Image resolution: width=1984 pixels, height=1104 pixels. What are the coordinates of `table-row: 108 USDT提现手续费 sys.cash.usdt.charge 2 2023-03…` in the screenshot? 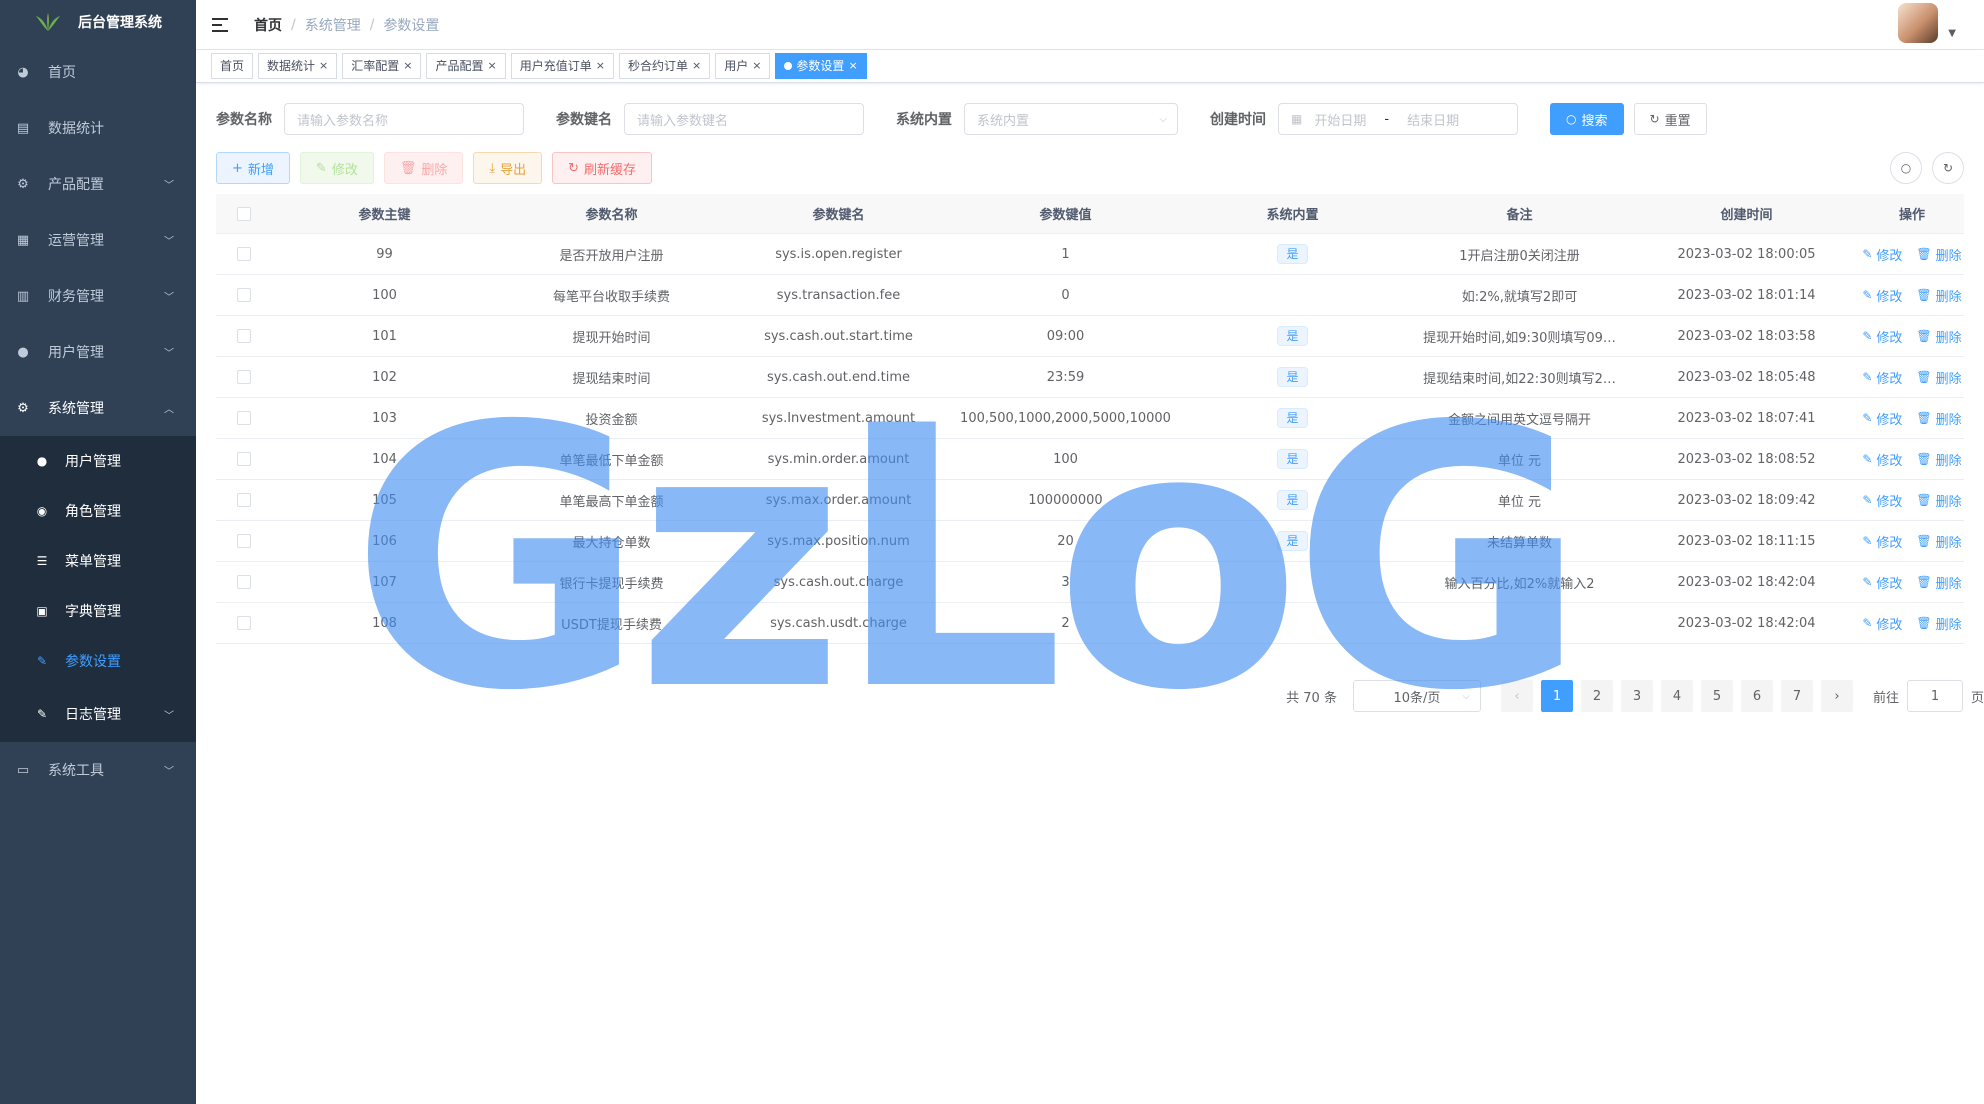 It's located at (1090, 623).